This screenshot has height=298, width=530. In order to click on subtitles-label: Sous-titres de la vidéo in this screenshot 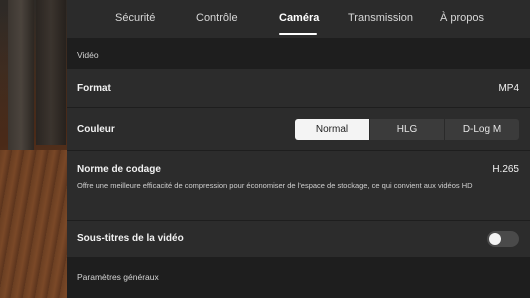, I will do `click(130, 238)`.